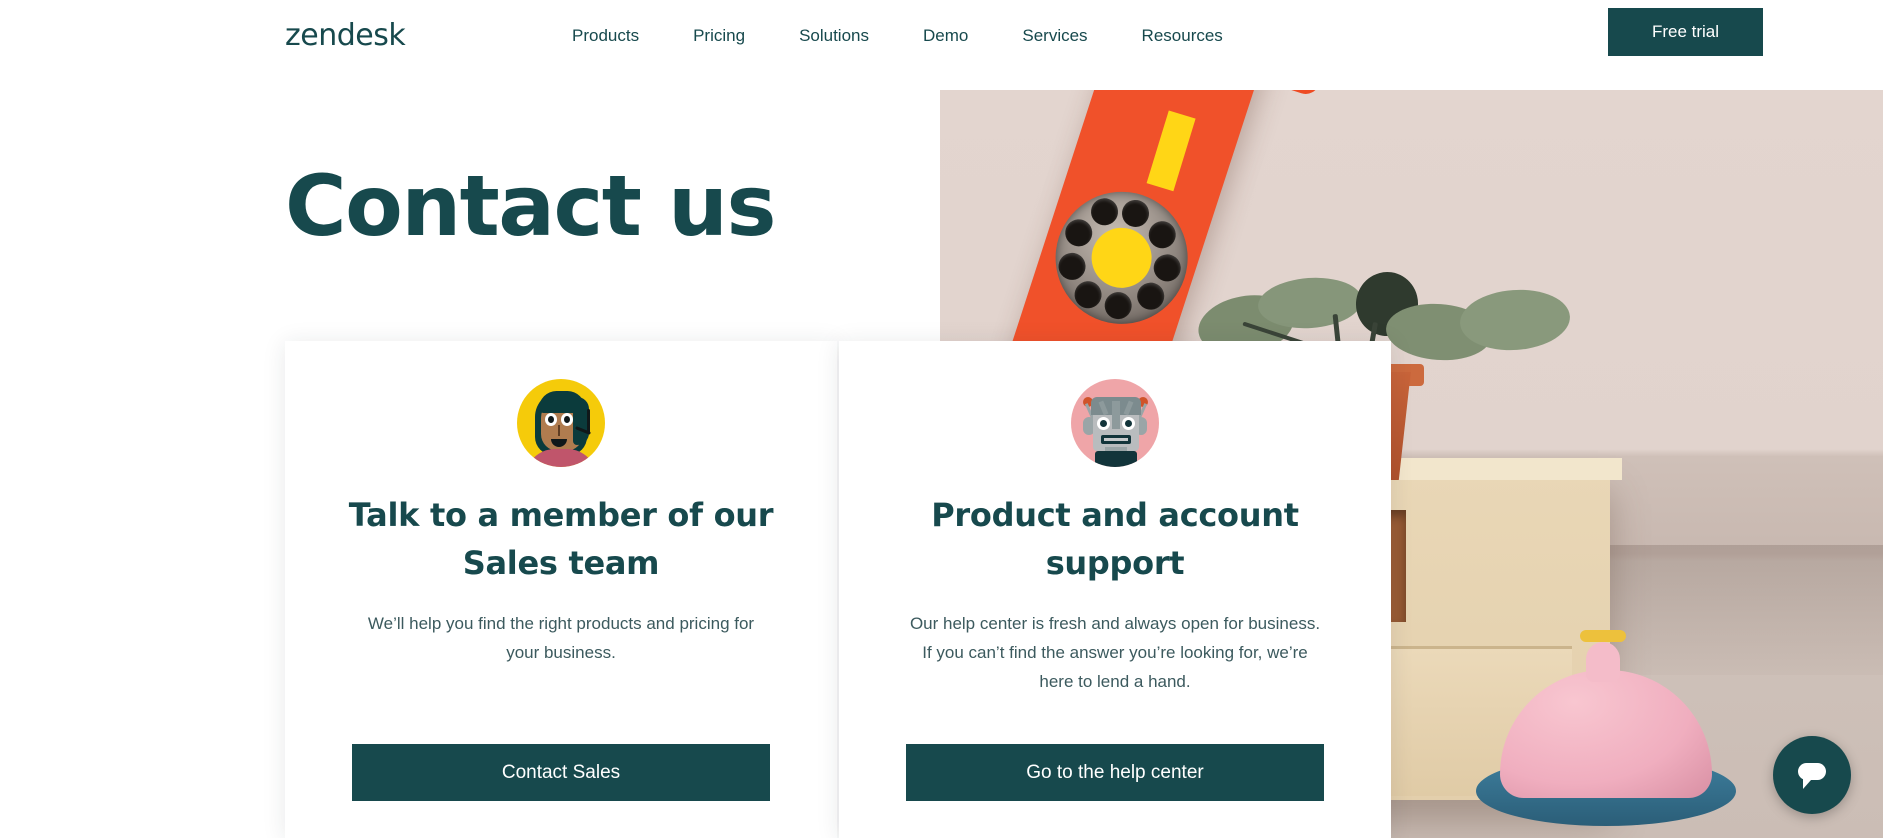 The height and width of the screenshot is (838, 1883). I want to click on nav-item-solutions: Solutions, so click(834, 36).